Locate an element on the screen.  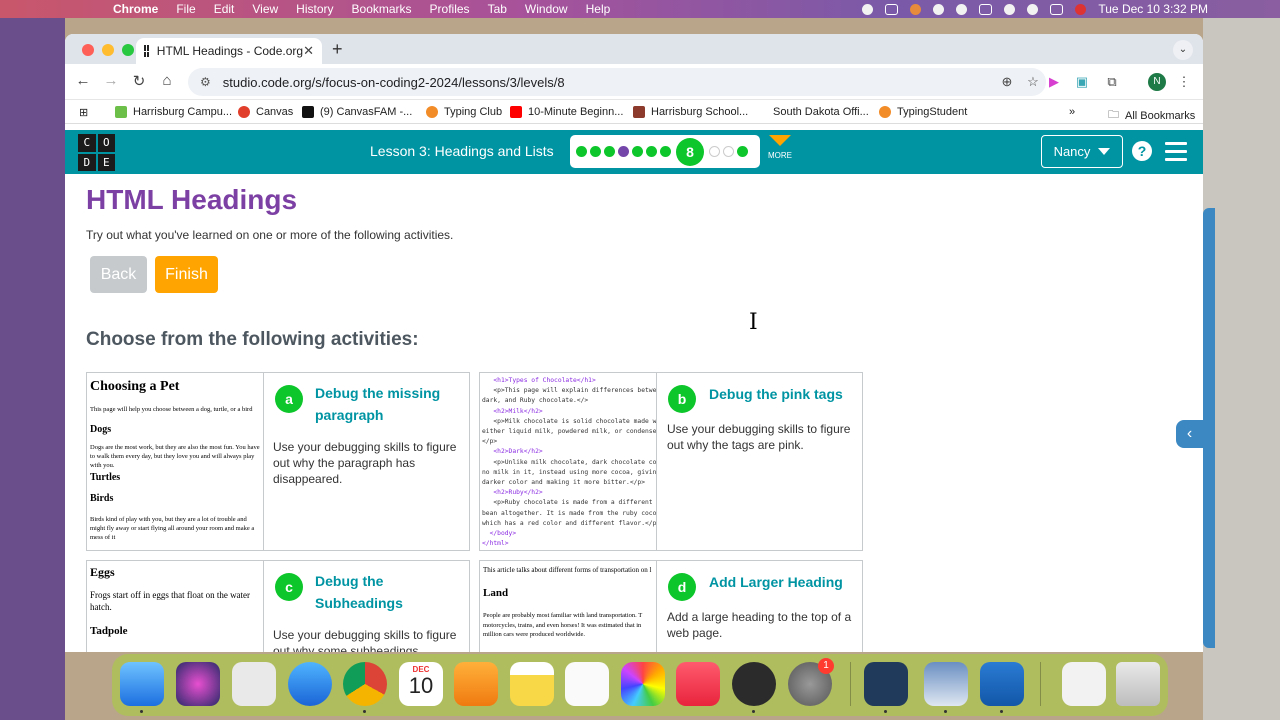
app-status-icon is located at coordinates (916, 9).